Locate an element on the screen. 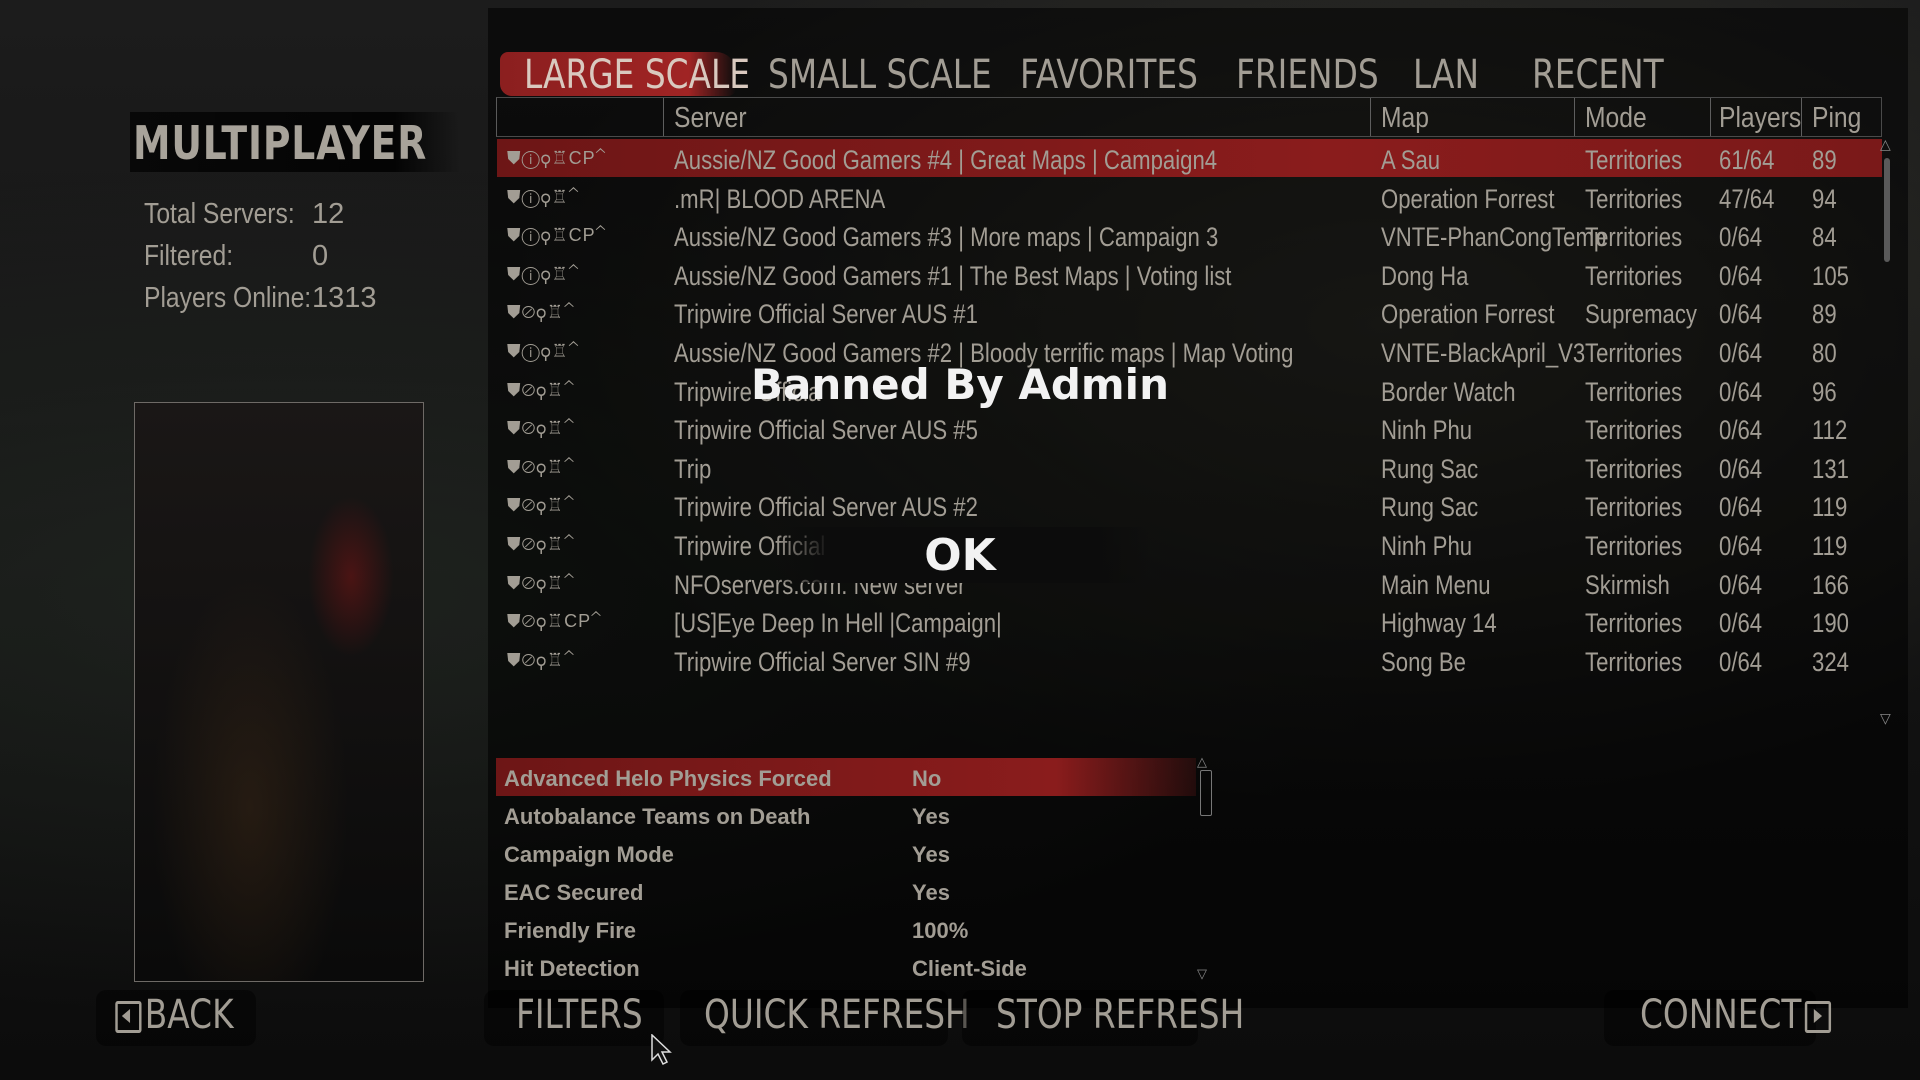  server-name: [US]Eye Deep In Hell |Campaign| is located at coordinates (838, 623).